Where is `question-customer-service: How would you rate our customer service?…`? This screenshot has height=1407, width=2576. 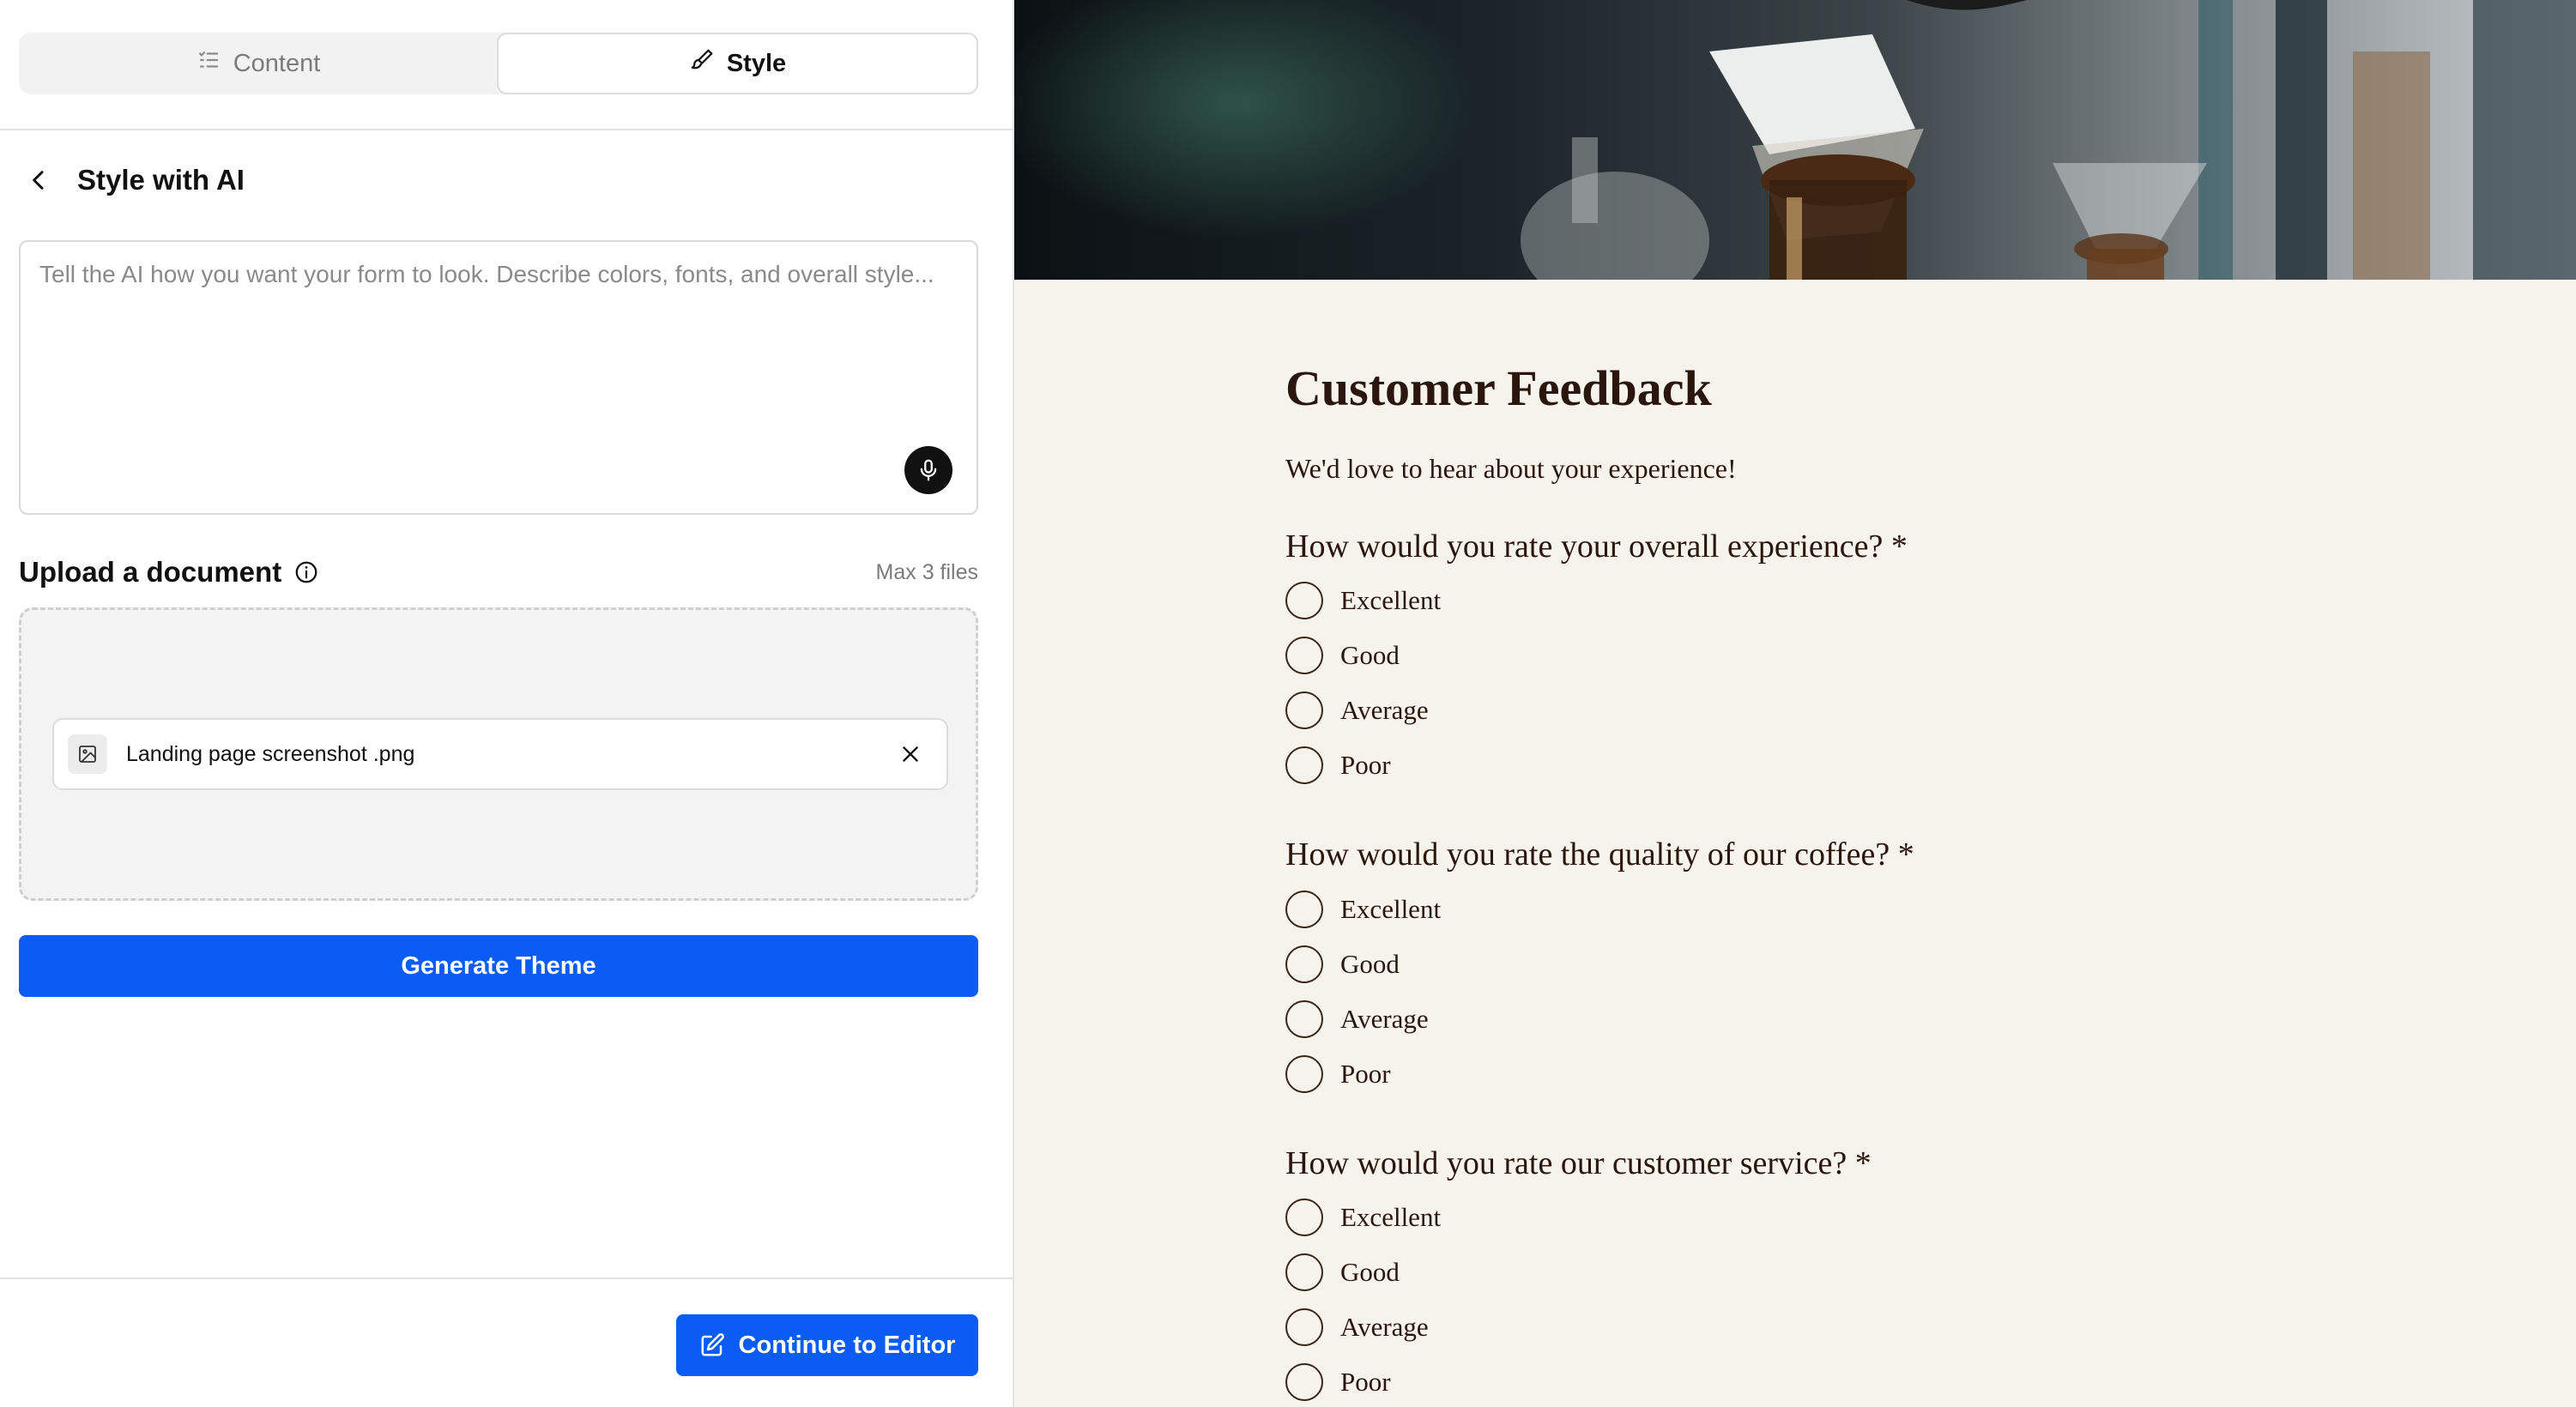 question-customer-service: How would you rate our customer service?… is located at coordinates (1800, 1275).